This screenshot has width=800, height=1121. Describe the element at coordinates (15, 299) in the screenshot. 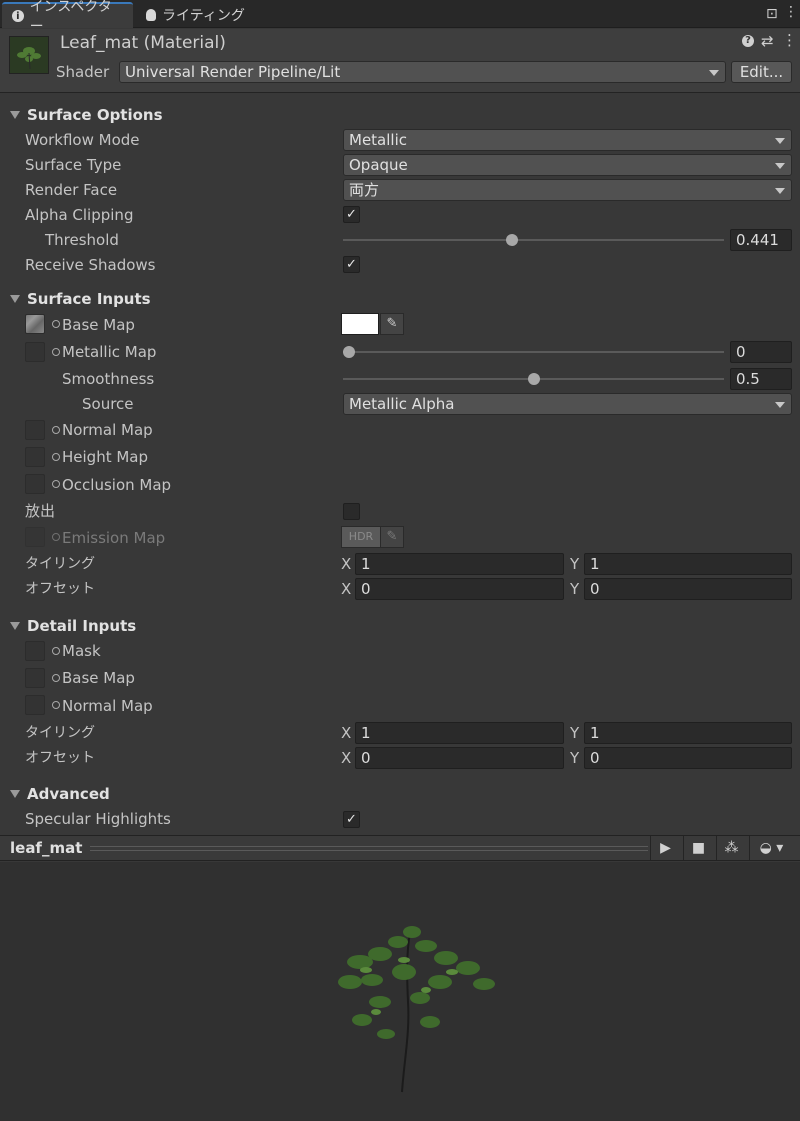

I see `surface-inputs-foldout-icon` at that location.